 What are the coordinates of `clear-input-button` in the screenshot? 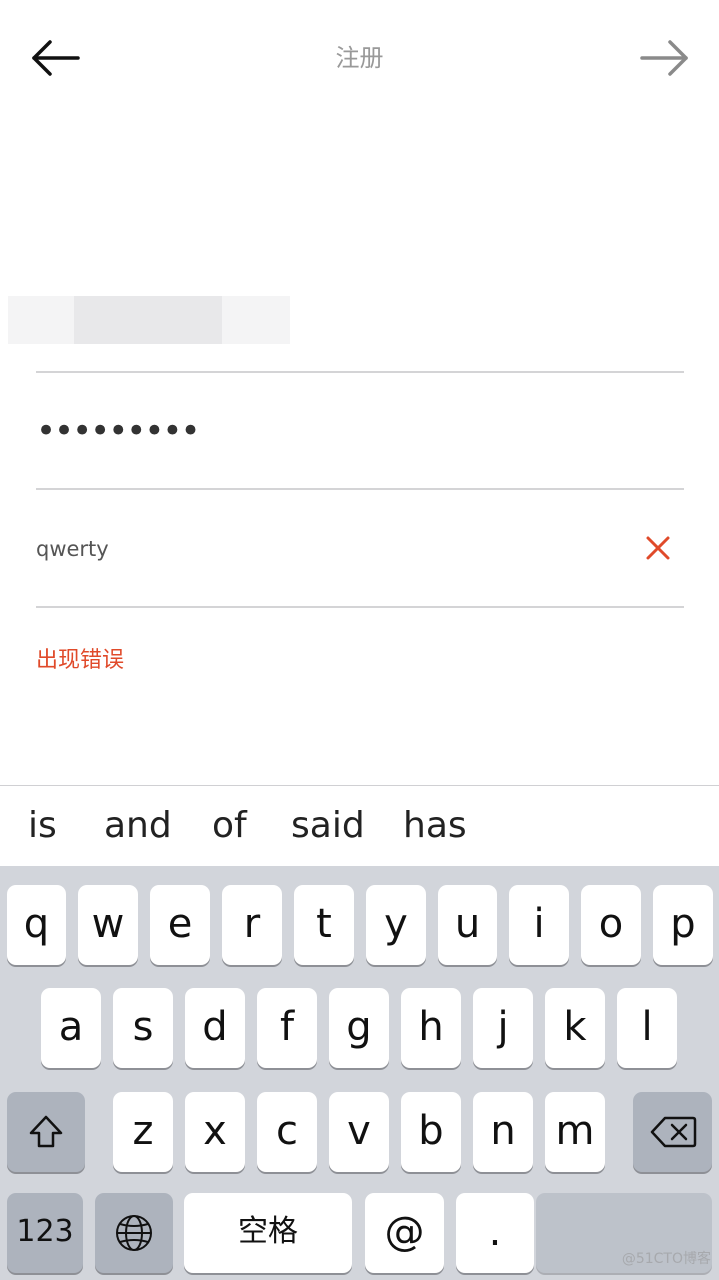 It's located at (658, 548).